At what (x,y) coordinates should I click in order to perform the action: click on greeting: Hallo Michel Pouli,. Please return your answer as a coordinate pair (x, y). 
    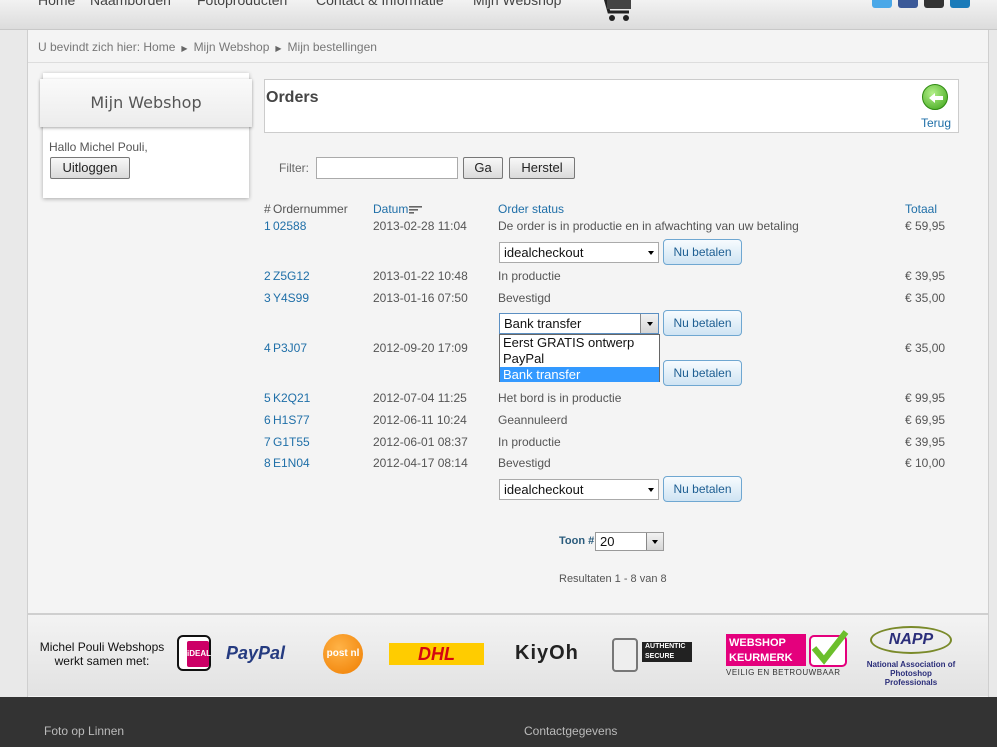
    Looking at the image, I should click on (98, 147).